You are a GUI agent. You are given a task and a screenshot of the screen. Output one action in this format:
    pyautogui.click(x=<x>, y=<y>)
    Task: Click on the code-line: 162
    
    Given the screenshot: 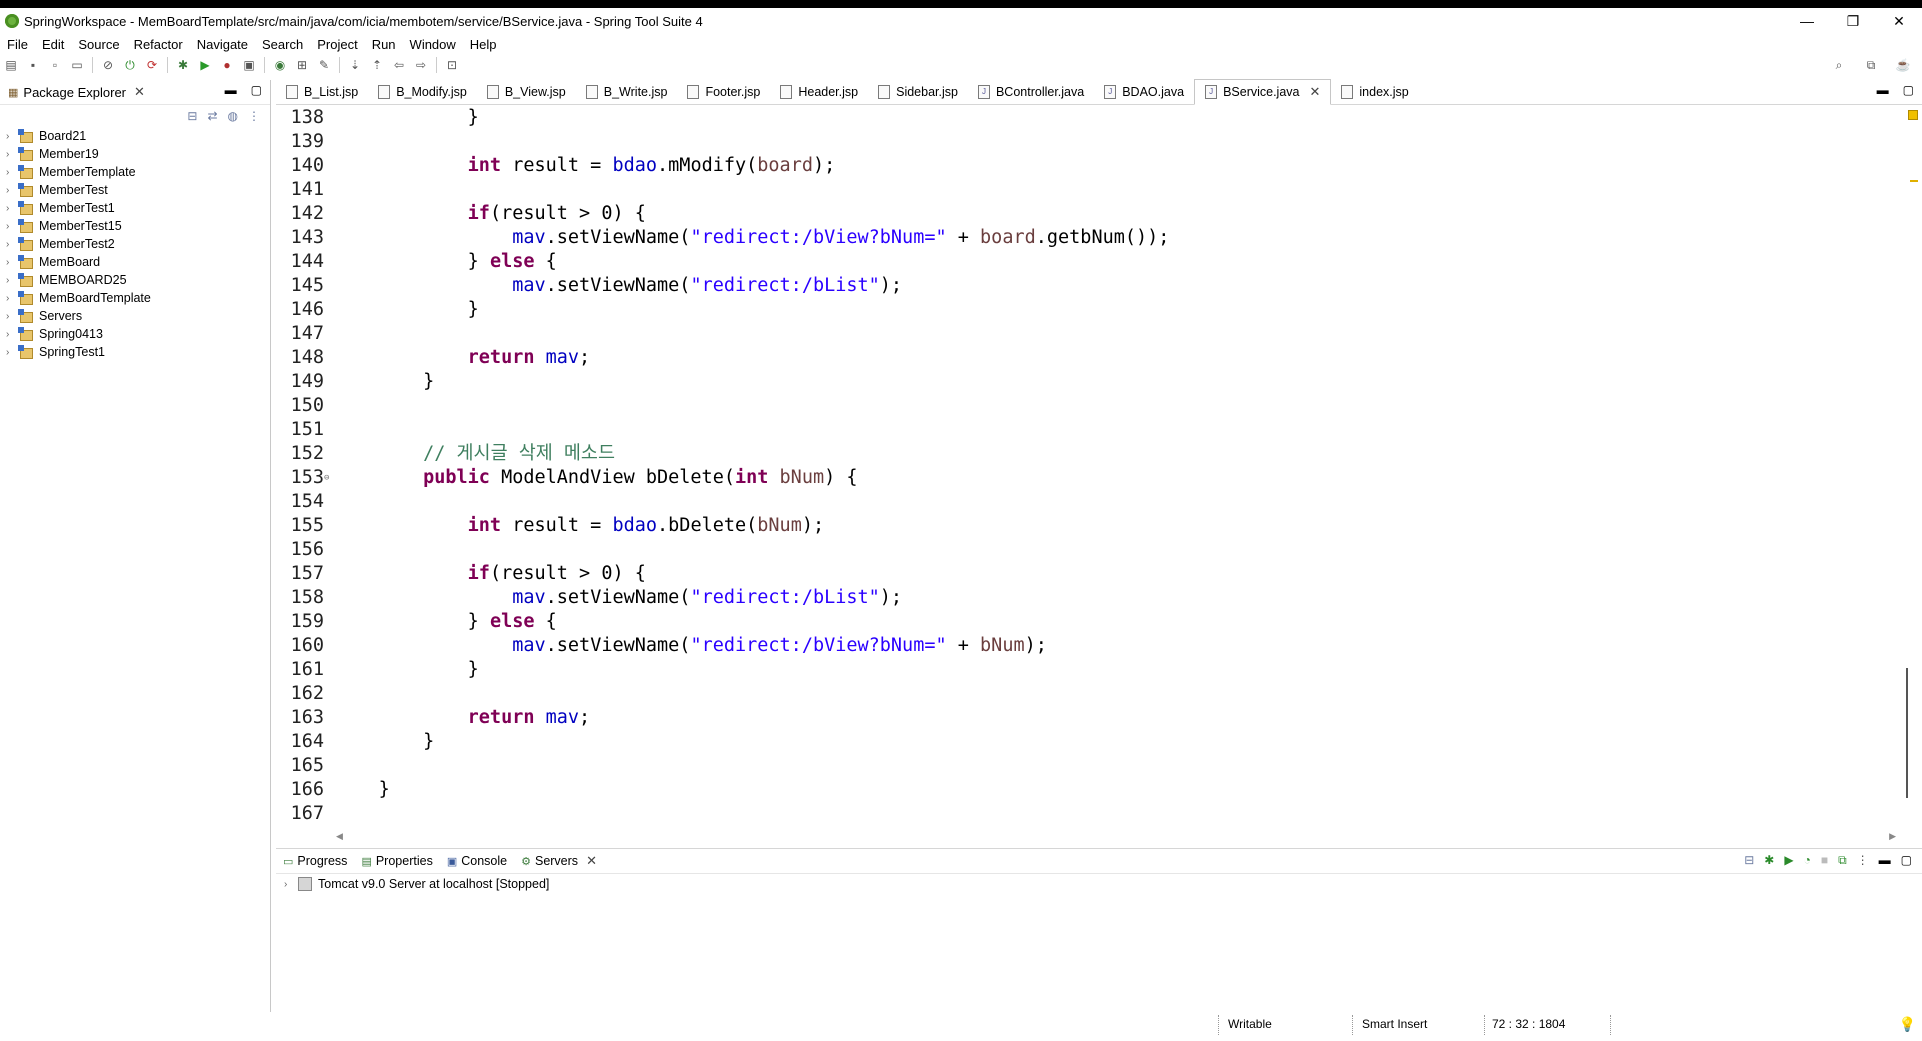 What is the action you would take?
    pyautogui.click(x=1086, y=694)
    